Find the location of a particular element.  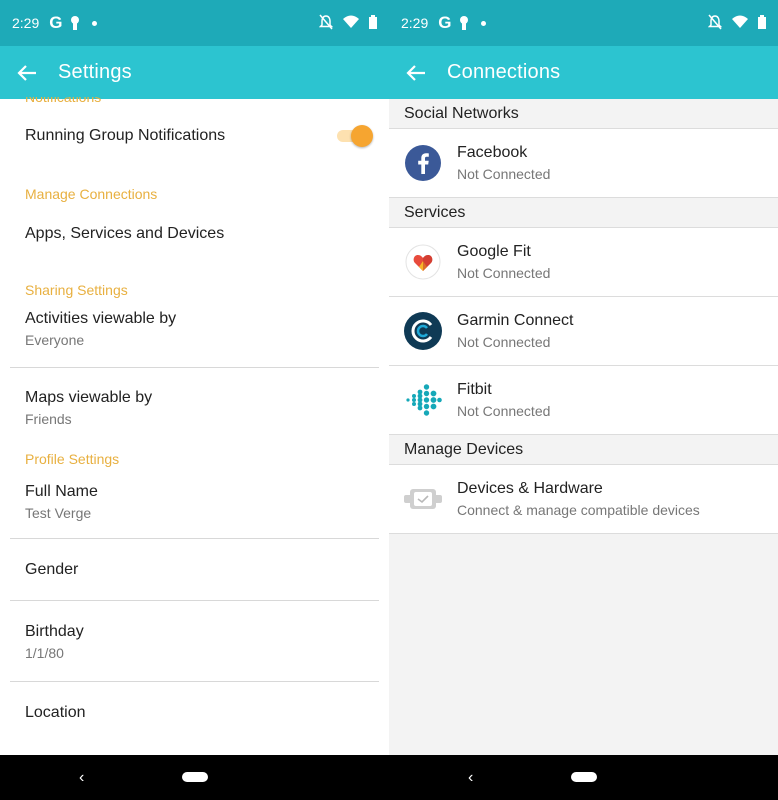

garmin-name: Garmin Connect is located at coordinates (515, 320).